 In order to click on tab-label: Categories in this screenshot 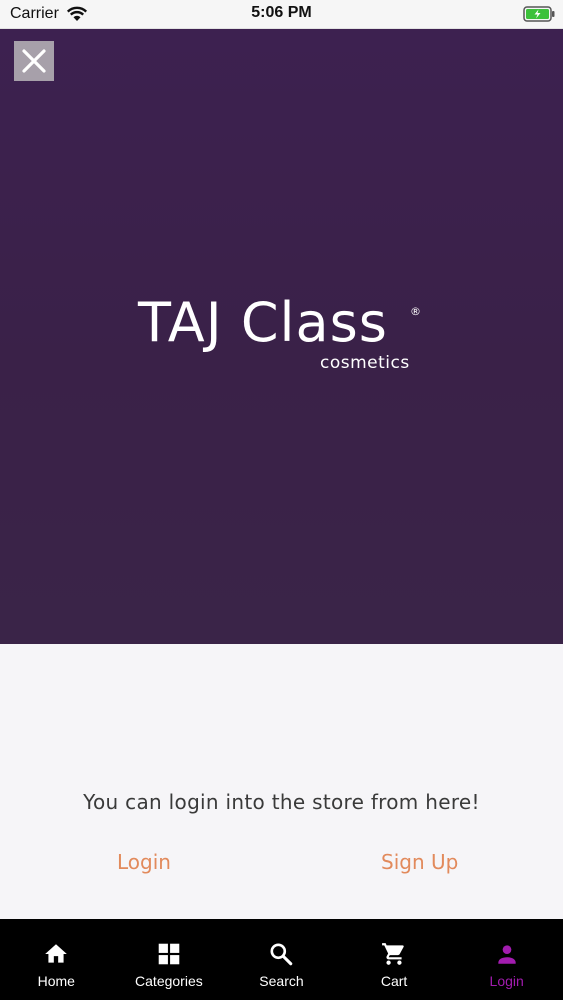, I will do `click(169, 981)`.